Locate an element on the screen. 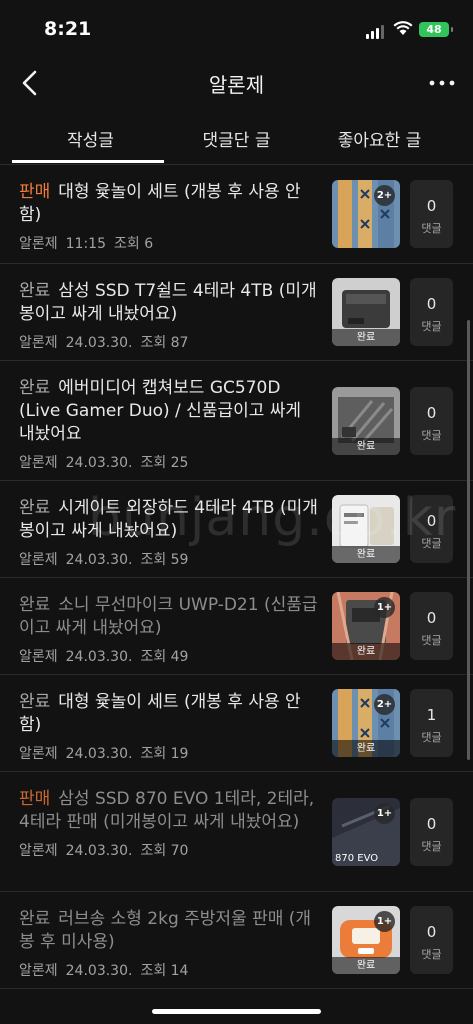 The image size is (473, 1024). post-meta: 알론제 24.03.30. 조회 87 is located at coordinates (170, 342).